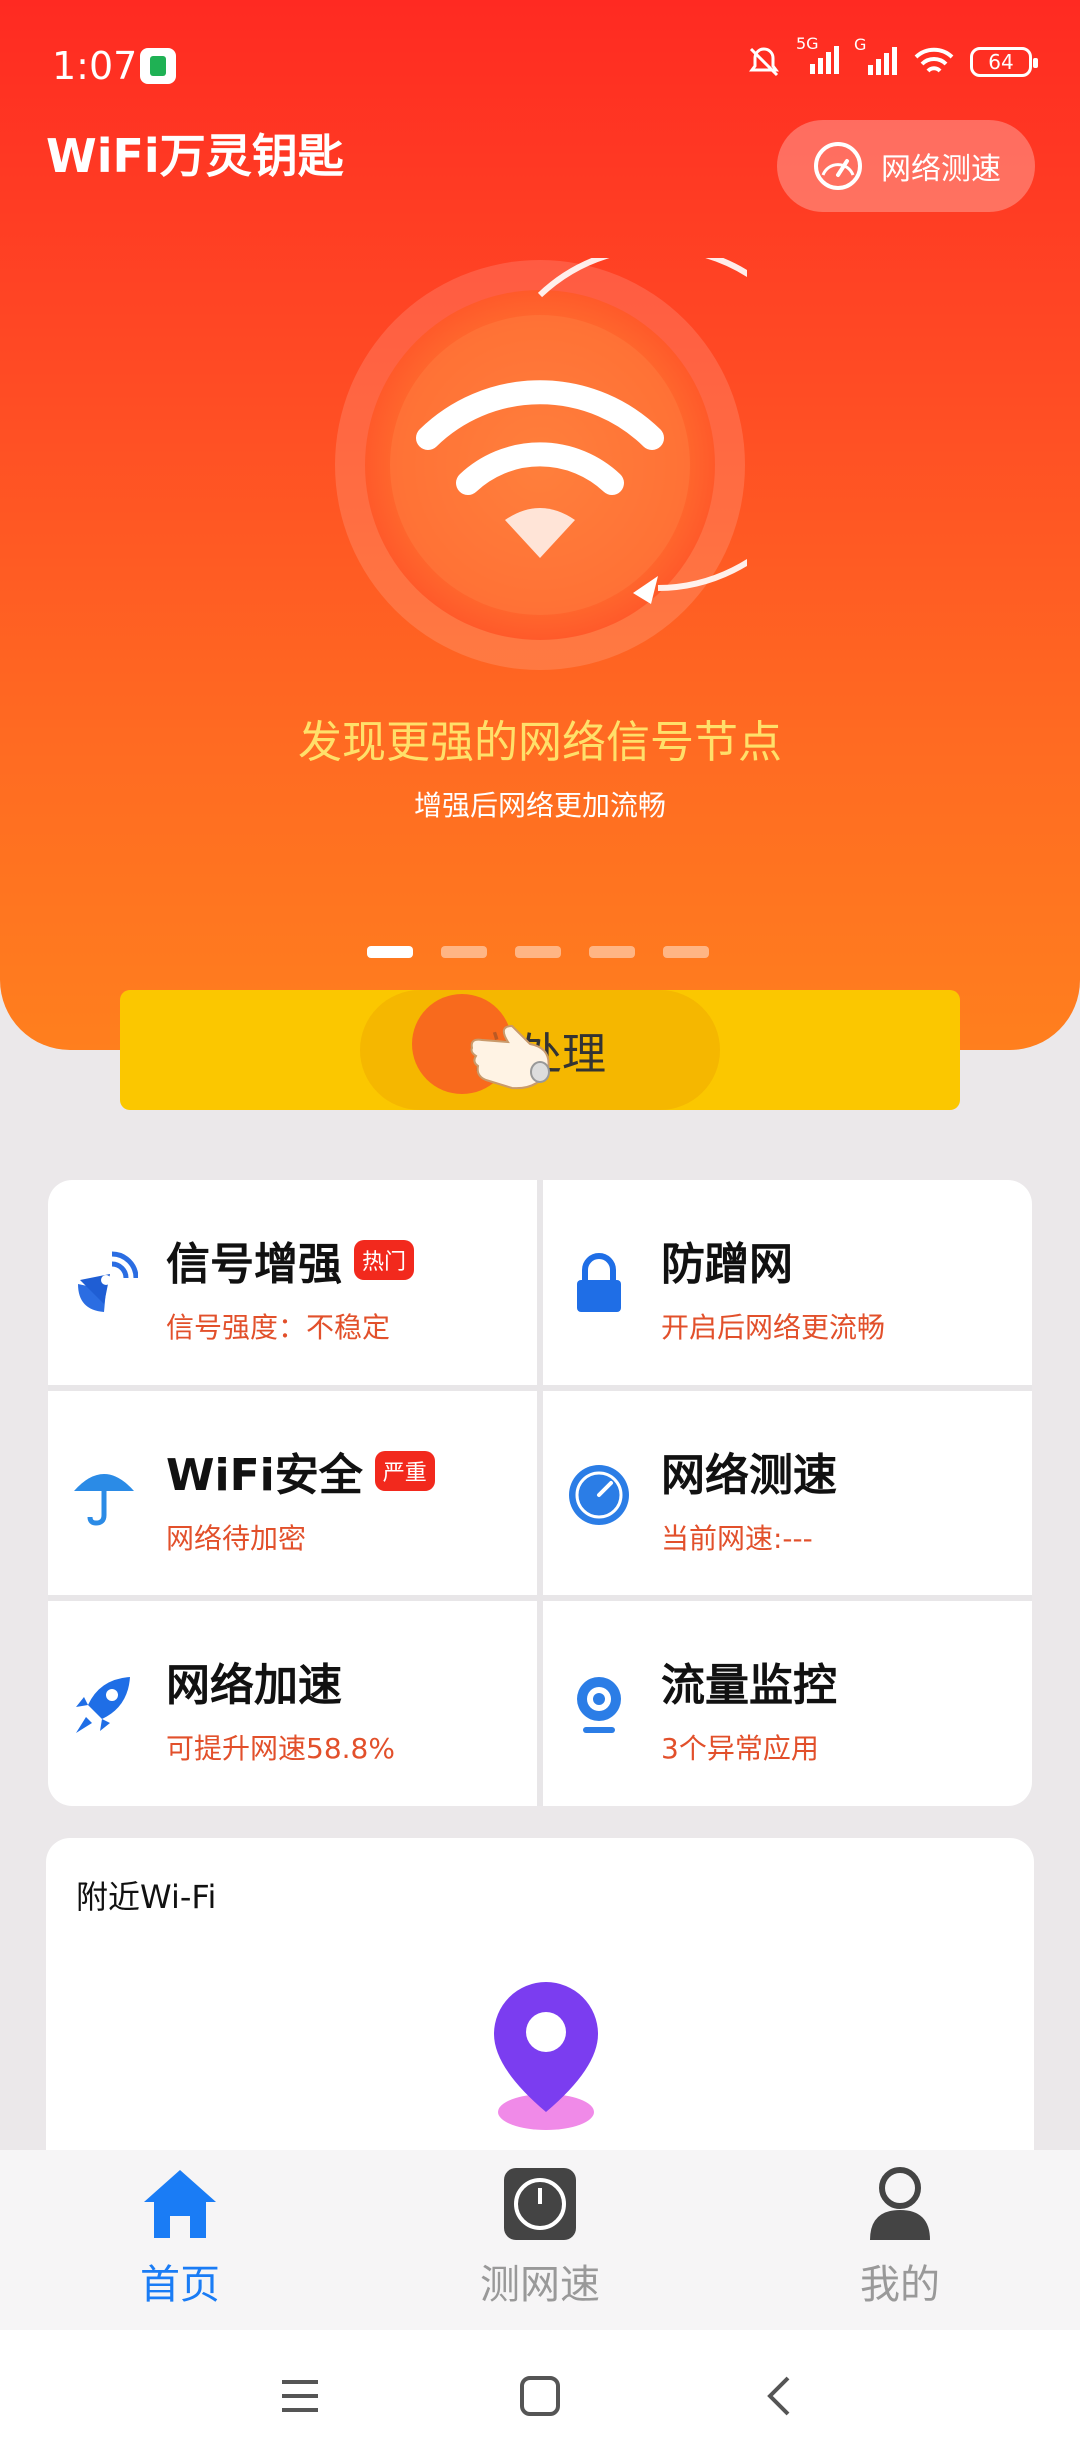 This screenshot has height=2460, width=1080. I want to click on app-title: WiFi万灵钥匙, so click(195, 156).